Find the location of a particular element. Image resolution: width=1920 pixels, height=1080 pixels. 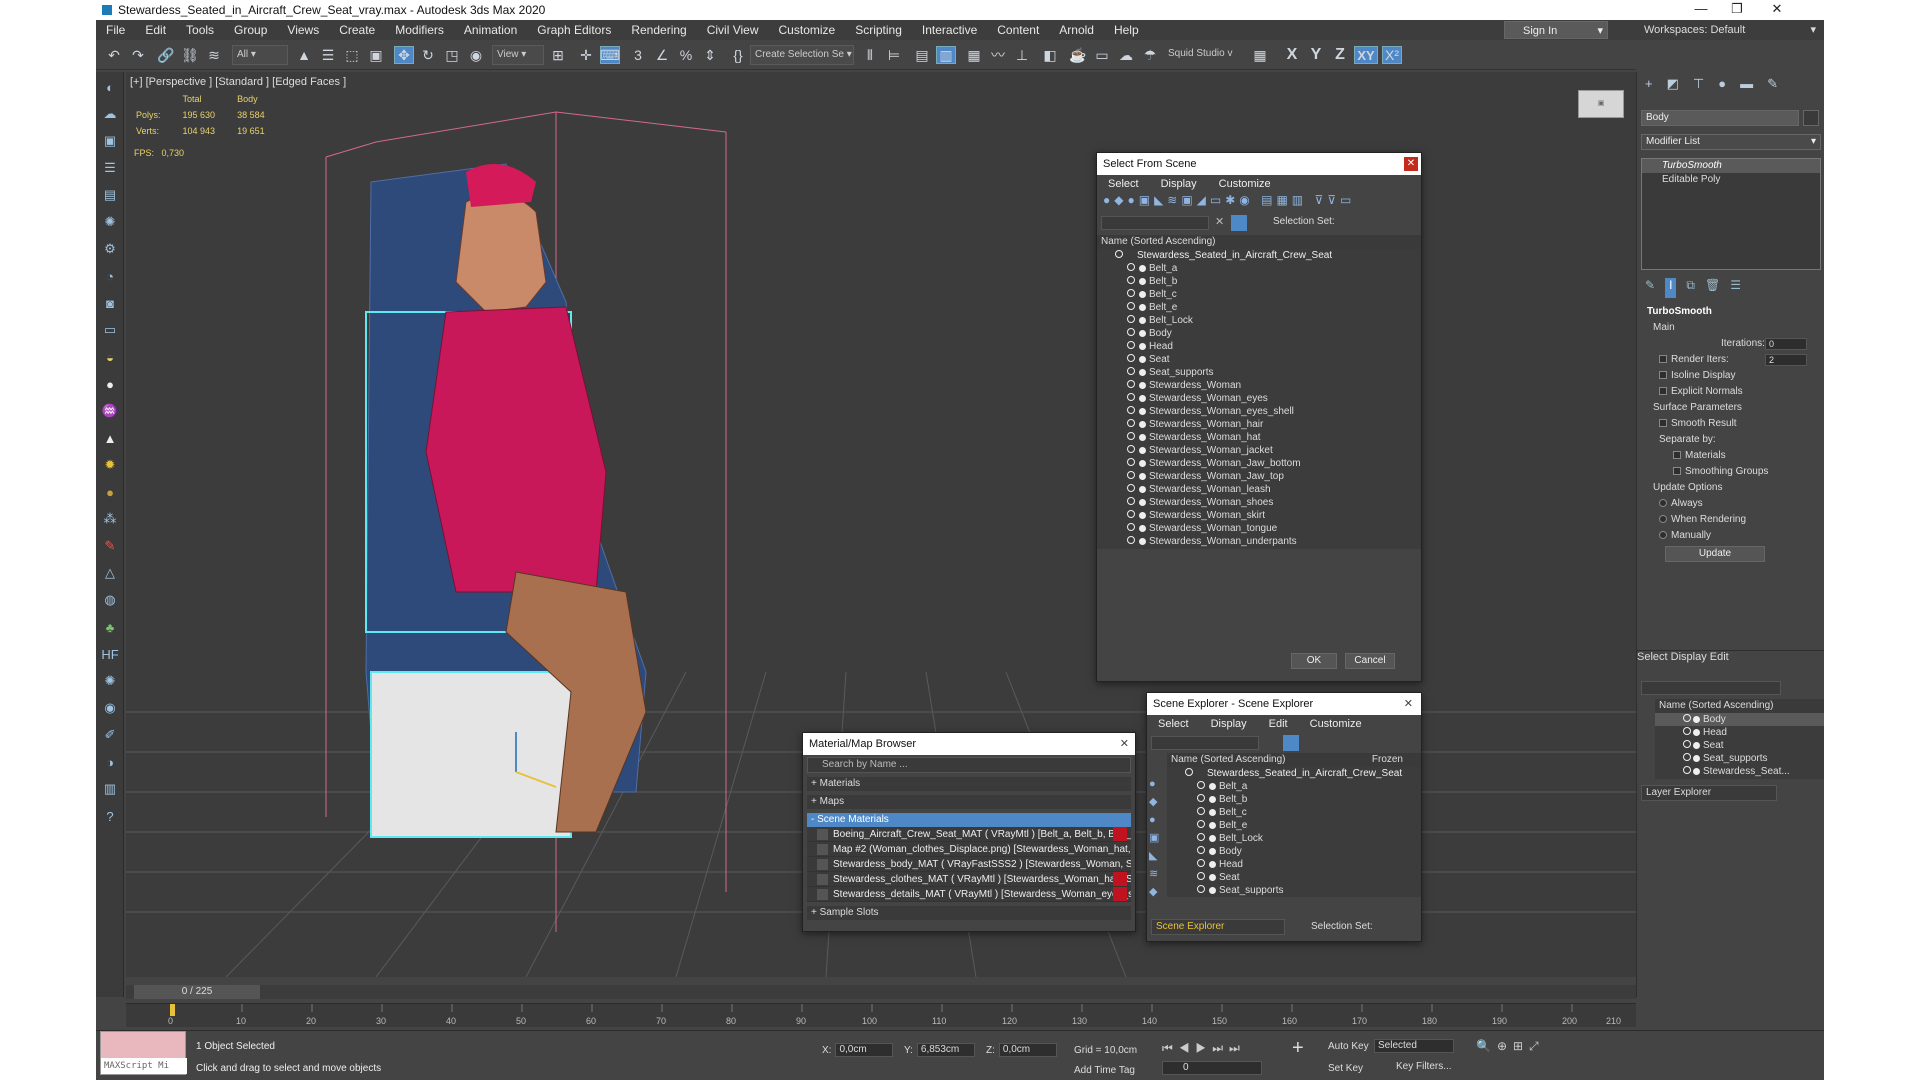

help-icon: ? is located at coordinates (110, 816).